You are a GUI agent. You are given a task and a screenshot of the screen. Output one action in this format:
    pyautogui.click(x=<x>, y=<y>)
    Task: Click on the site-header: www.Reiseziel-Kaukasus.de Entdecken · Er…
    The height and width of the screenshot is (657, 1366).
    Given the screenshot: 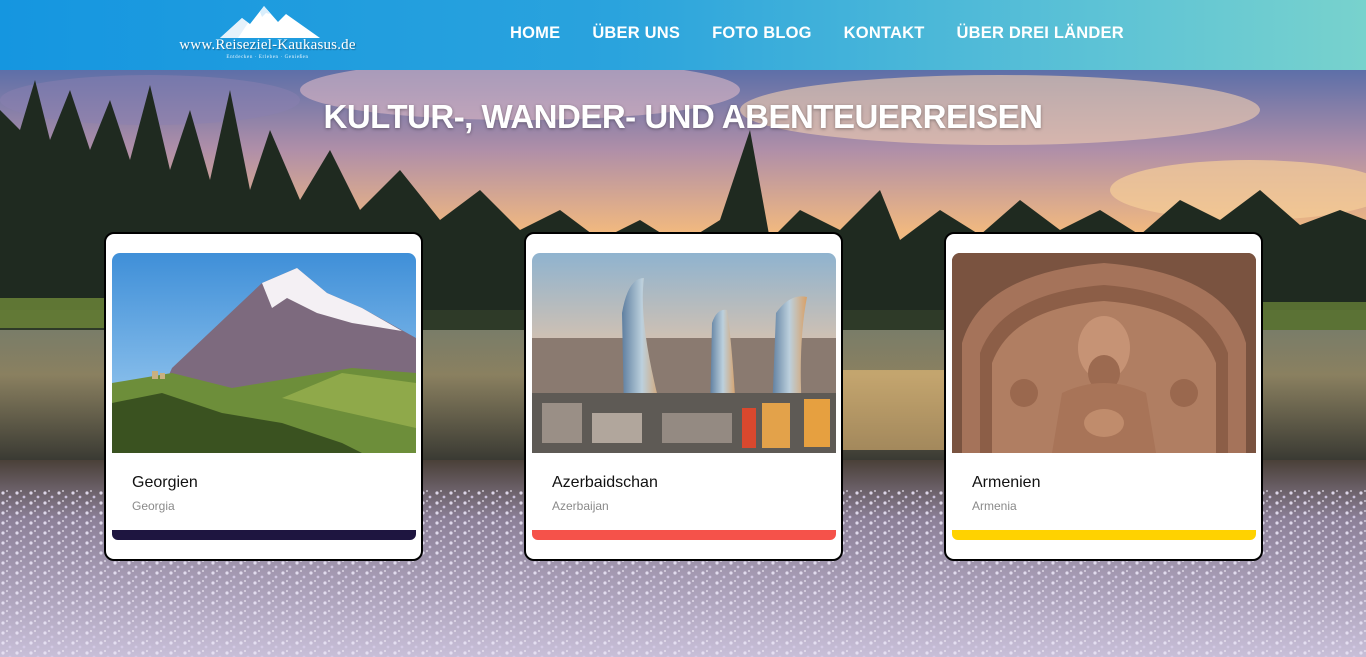 What is the action you would take?
    pyautogui.click(x=683, y=35)
    